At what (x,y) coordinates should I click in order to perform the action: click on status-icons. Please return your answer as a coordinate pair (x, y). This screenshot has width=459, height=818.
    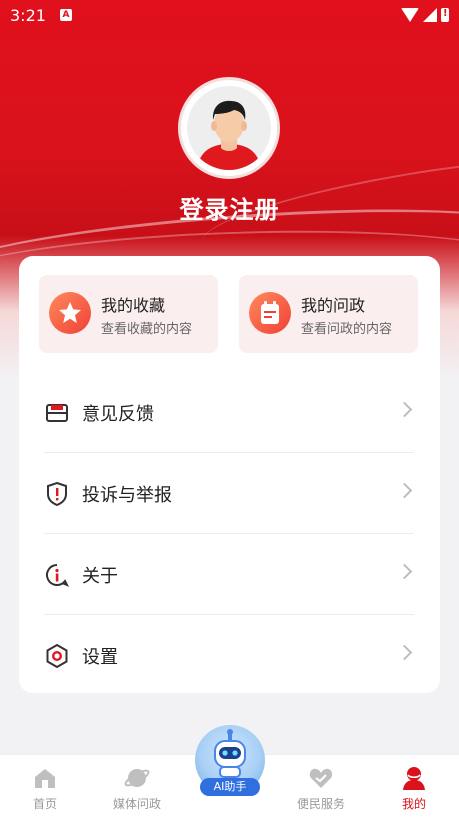
    Looking at the image, I should click on (425, 15).